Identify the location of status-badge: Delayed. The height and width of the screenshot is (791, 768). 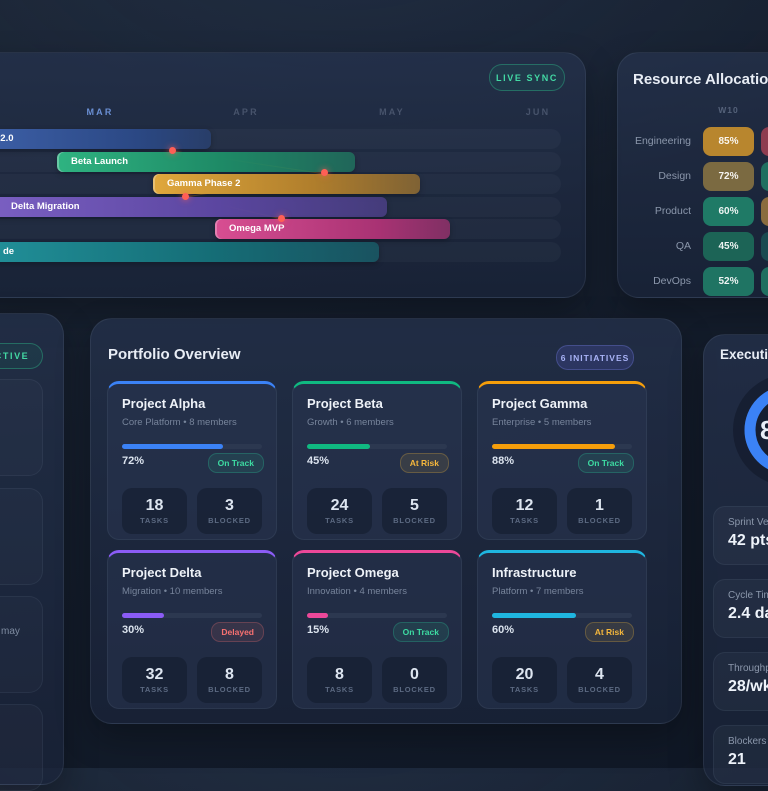
(237, 632).